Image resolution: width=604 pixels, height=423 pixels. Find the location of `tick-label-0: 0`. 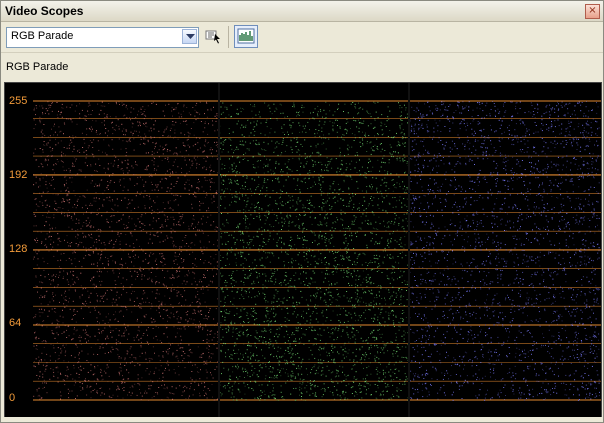

tick-label-0: 0 is located at coordinates (12, 398).